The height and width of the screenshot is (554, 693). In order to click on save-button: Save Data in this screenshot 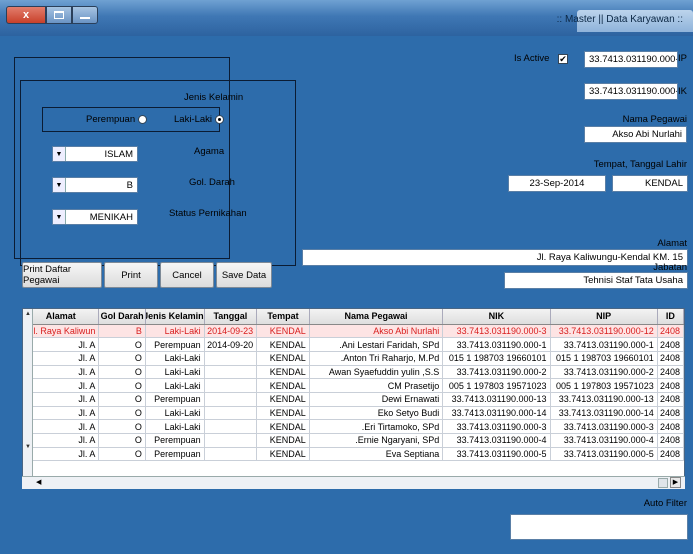, I will do `click(244, 275)`.